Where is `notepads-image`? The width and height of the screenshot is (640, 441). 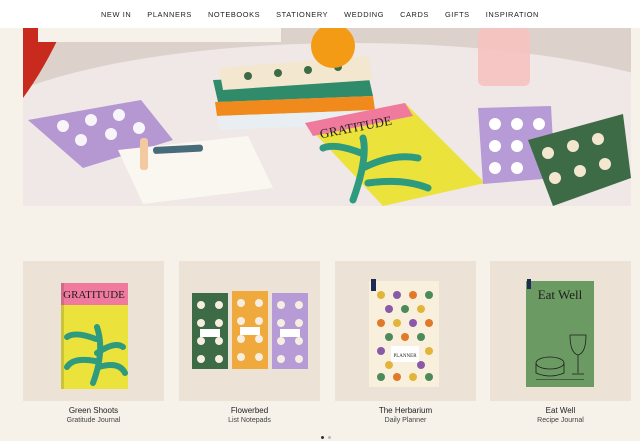
notepads-image is located at coordinates (249, 331).